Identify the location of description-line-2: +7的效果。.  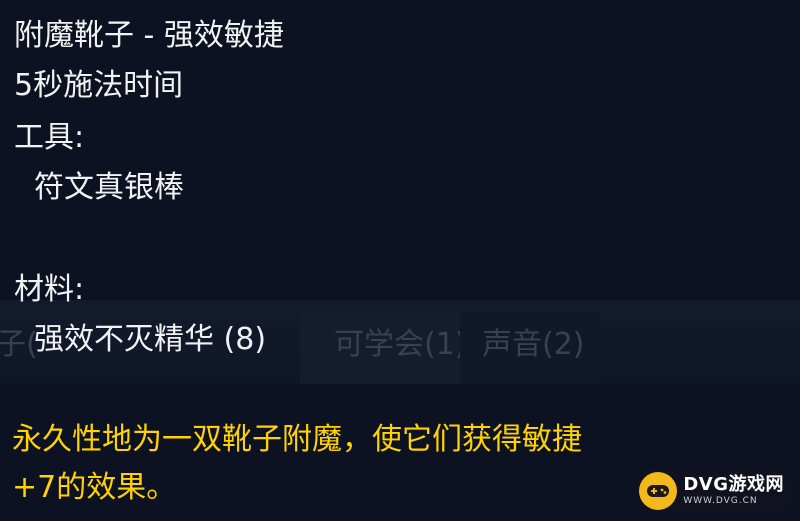
(94, 487).